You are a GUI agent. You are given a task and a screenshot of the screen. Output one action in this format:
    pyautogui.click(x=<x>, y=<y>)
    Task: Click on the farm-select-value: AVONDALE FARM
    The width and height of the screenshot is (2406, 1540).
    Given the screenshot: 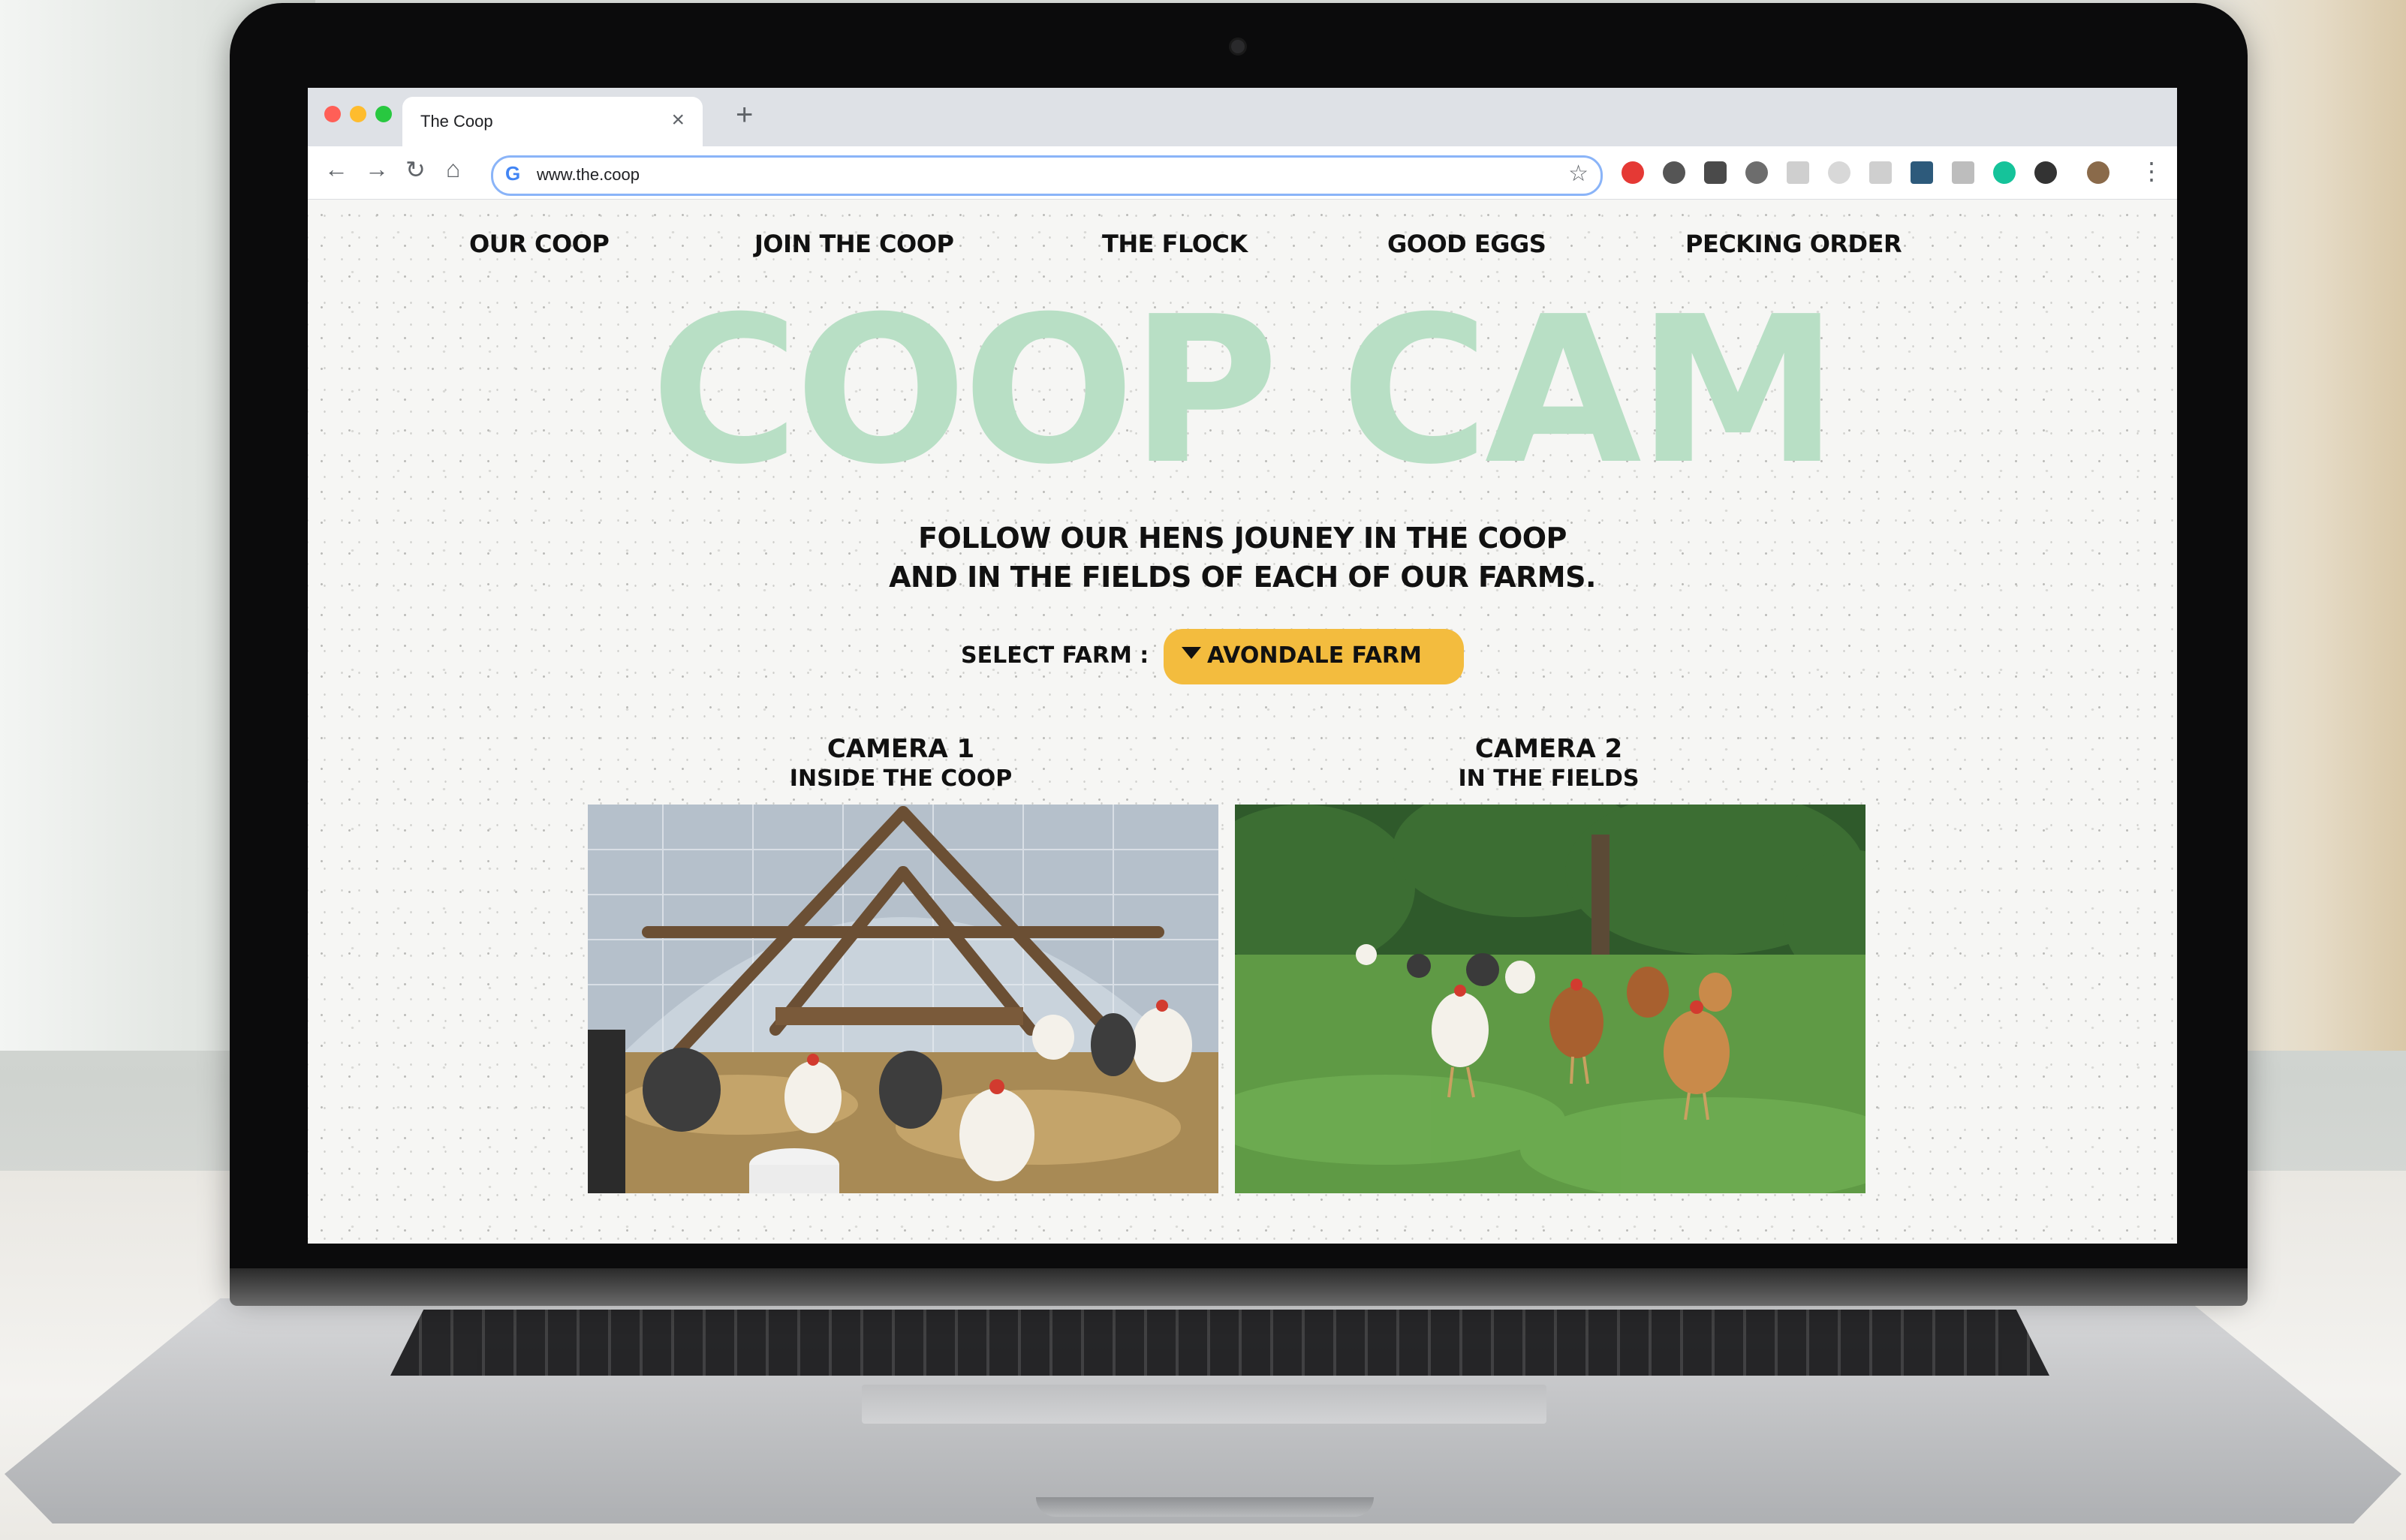 What is the action you would take?
    pyautogui.click(x=1315, y=656)
    